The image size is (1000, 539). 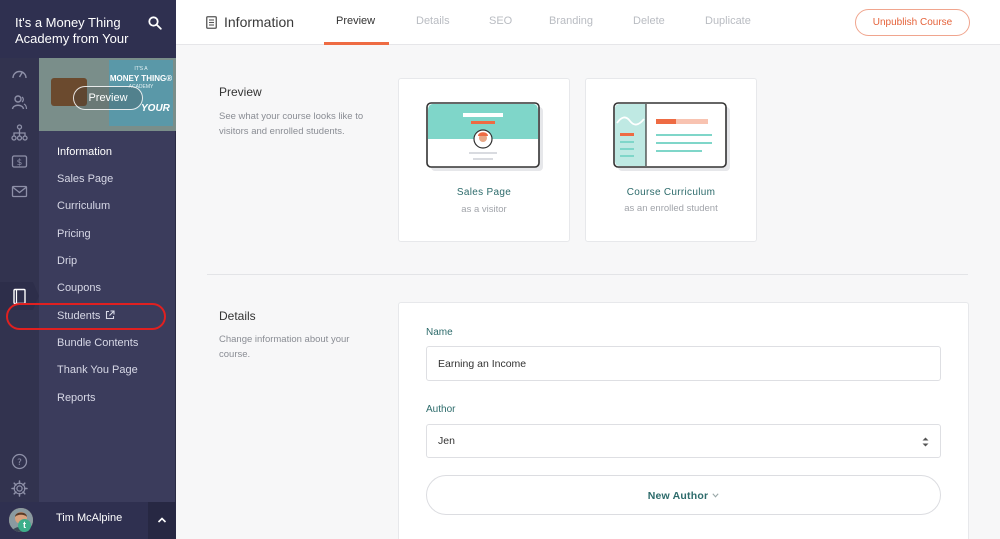 I want to click on course-curriculum-preview-card: Course Curriculum as an enrolled student, so click(x=671, y=160).